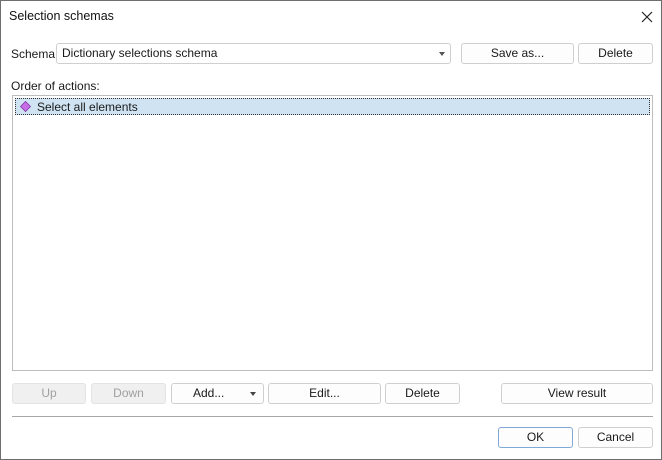 This screenshot has width=662, height=460. Describe the element at coordinates (535, 437) in the screenshot. I see `ok-button: OK` at that location.